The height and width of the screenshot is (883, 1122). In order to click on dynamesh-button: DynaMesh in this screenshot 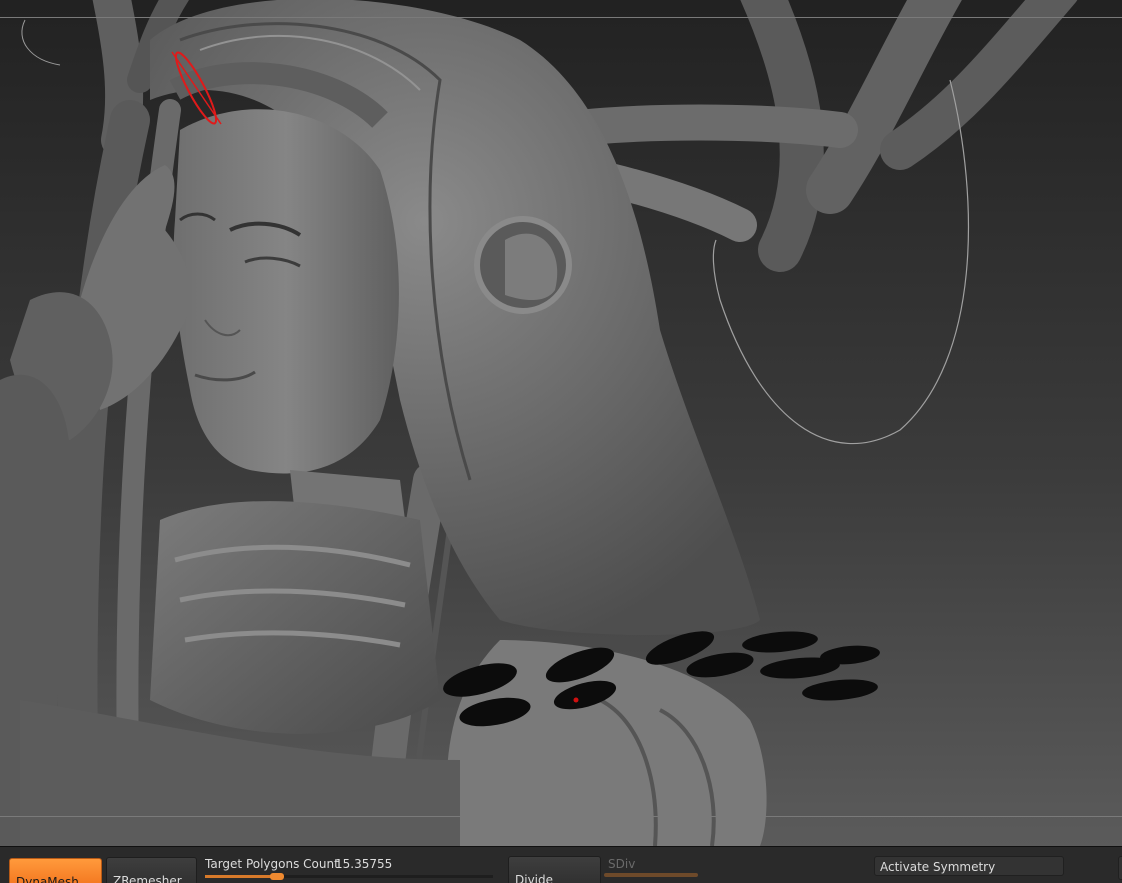, I will do `click(55, 870)`.